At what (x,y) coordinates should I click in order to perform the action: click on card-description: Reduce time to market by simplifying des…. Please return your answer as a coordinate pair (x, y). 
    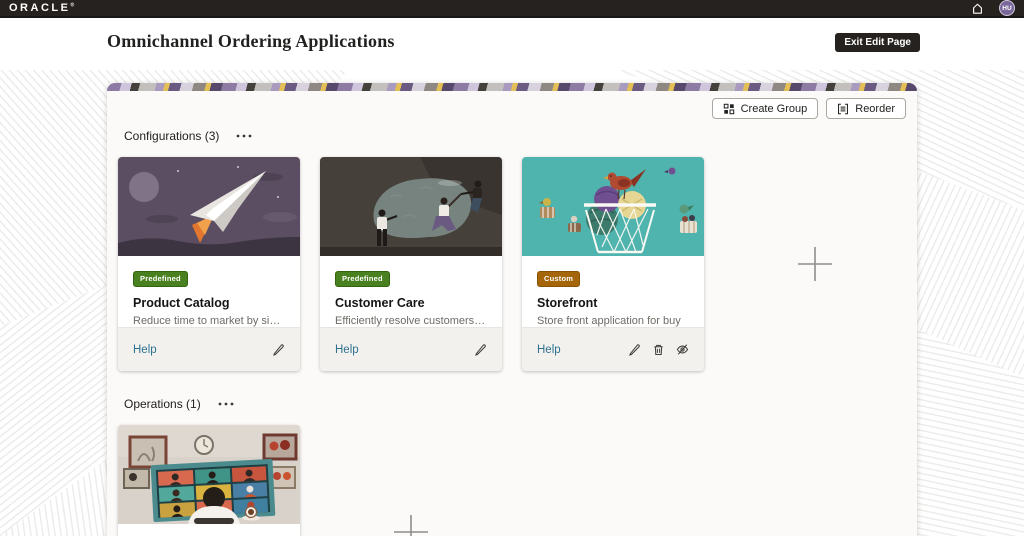
    Looking at the image, I should click on (209, 320).